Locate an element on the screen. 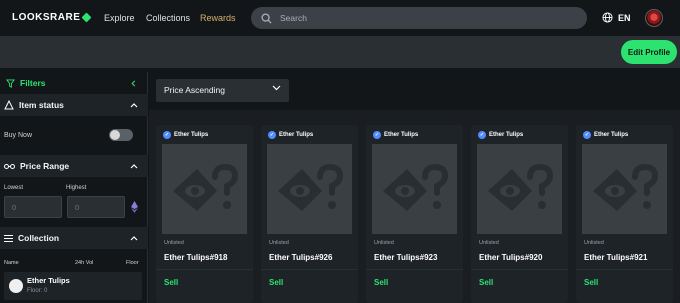  eth-icon is located at coordinates (134, 207).